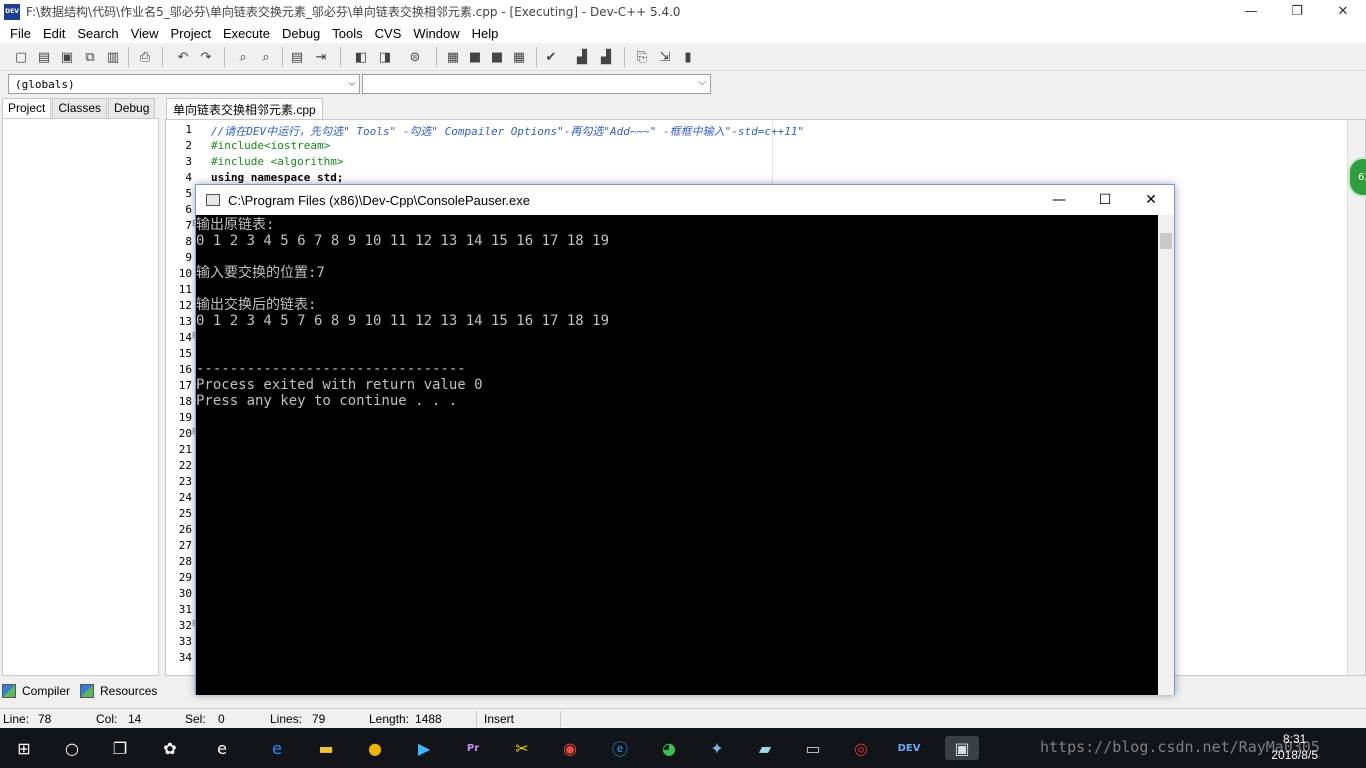  I want to click on video-icon: ▶, so click(424, 748).